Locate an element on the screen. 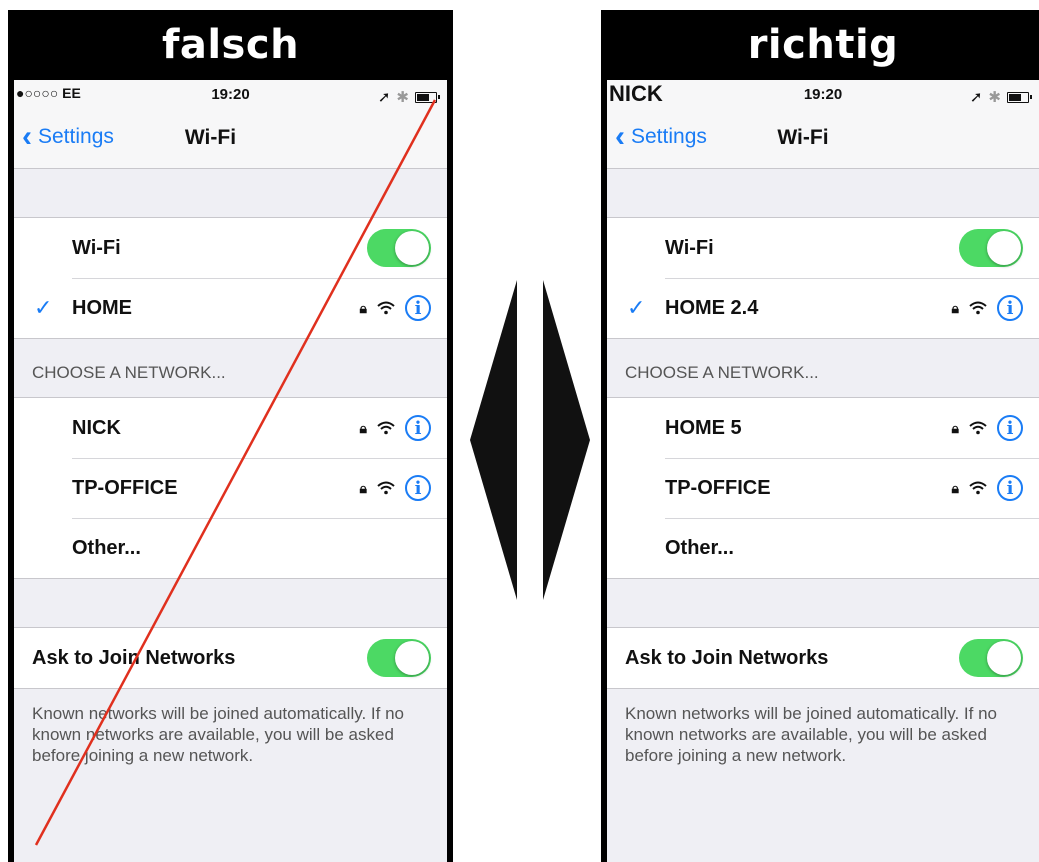 This screenshot has height=862, width=1039. wifi-group: Wi-Fi ✓ HOME 🔒︎ i is located at coordinates (230, 278).